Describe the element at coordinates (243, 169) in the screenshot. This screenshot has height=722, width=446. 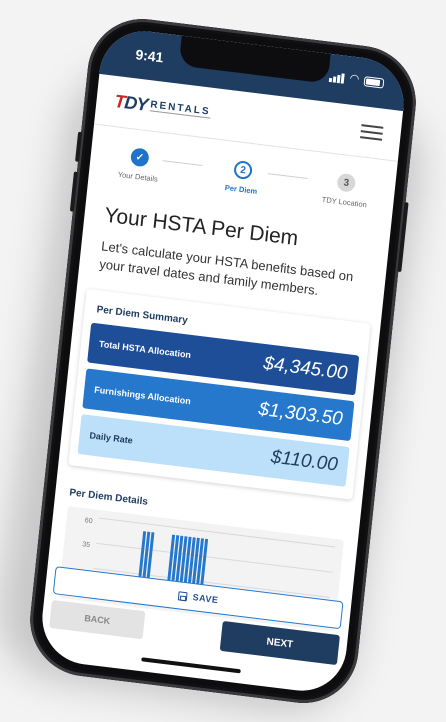
I see `step-number: 2` at that location.